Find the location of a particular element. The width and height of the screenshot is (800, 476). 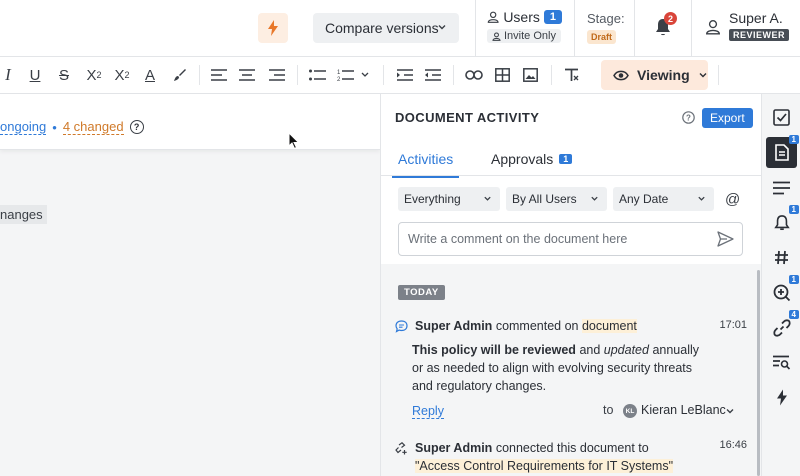

numbered-list-icon: 12 is located at coordinates (354, 75).